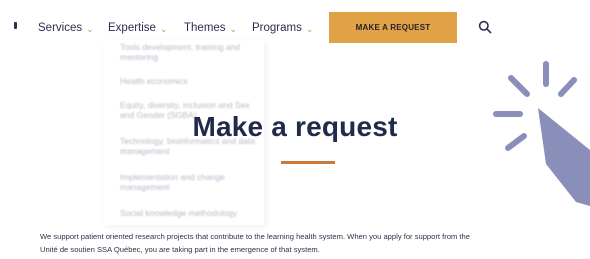 The image size is (590, 259). Describe the element at coordinates (295, 126) in the screenshot. I see `page-title: Make a request` at that location.